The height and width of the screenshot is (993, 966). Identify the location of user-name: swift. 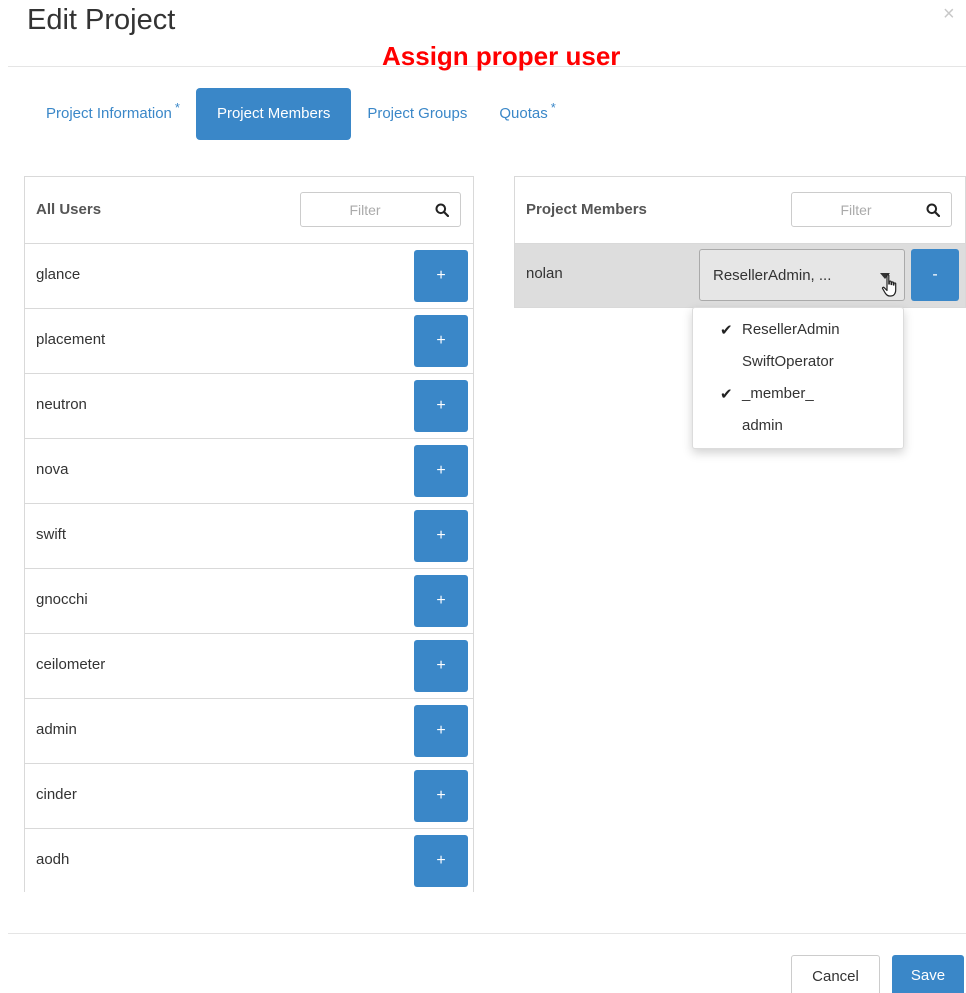
(51, 534).